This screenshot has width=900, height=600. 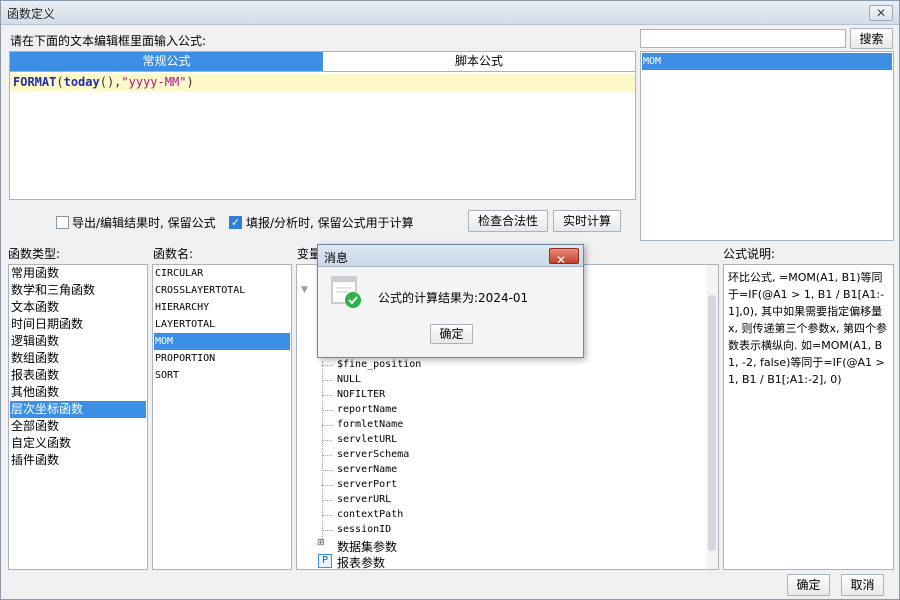 I want to click on variables-scrollbar, so click(x=712, y=417).